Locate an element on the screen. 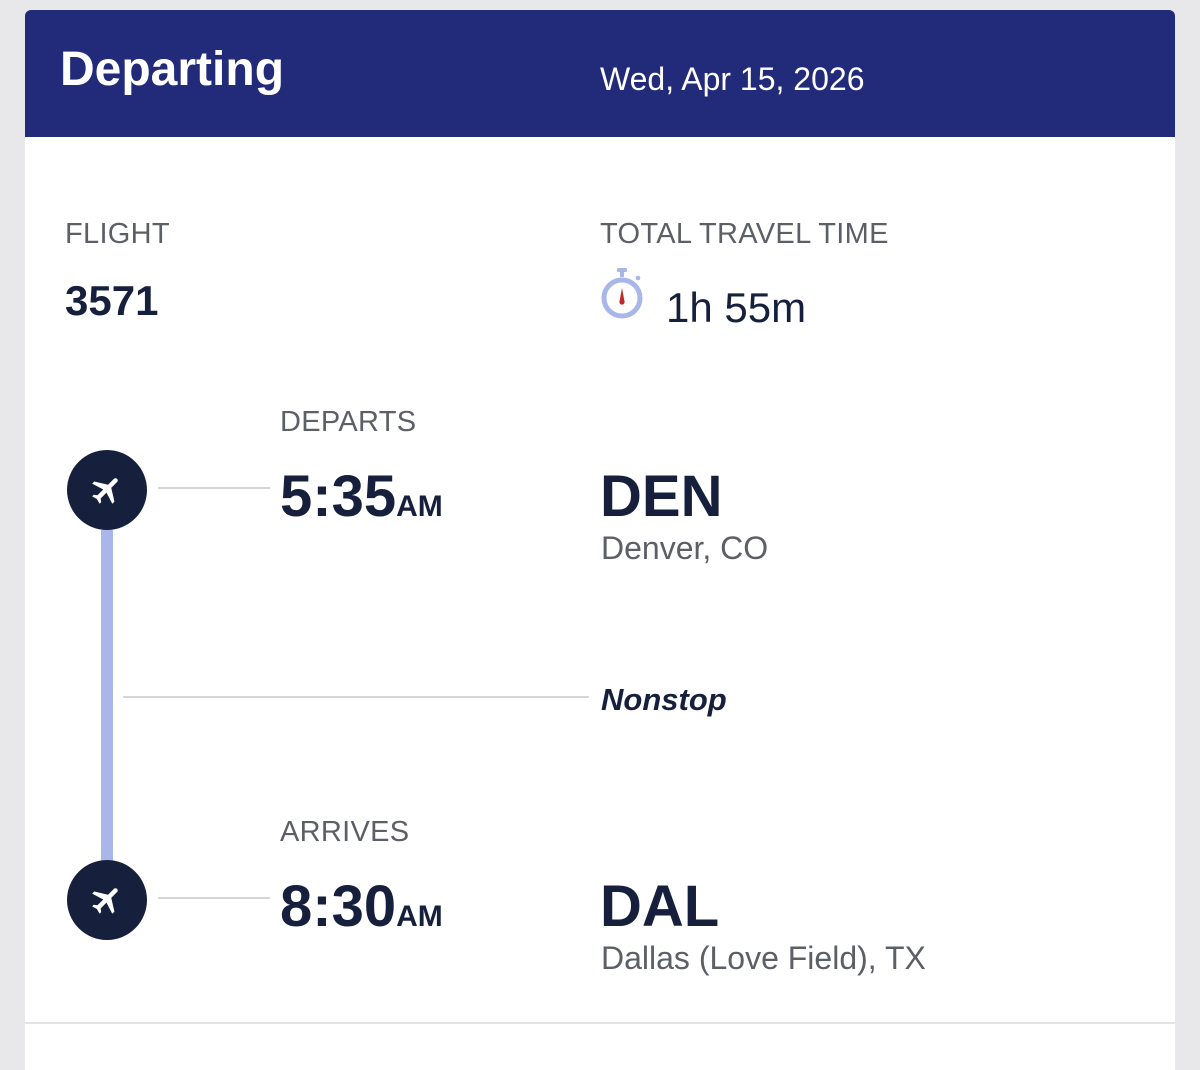  card-bottom-divider is located at coordinates (600, 1023).